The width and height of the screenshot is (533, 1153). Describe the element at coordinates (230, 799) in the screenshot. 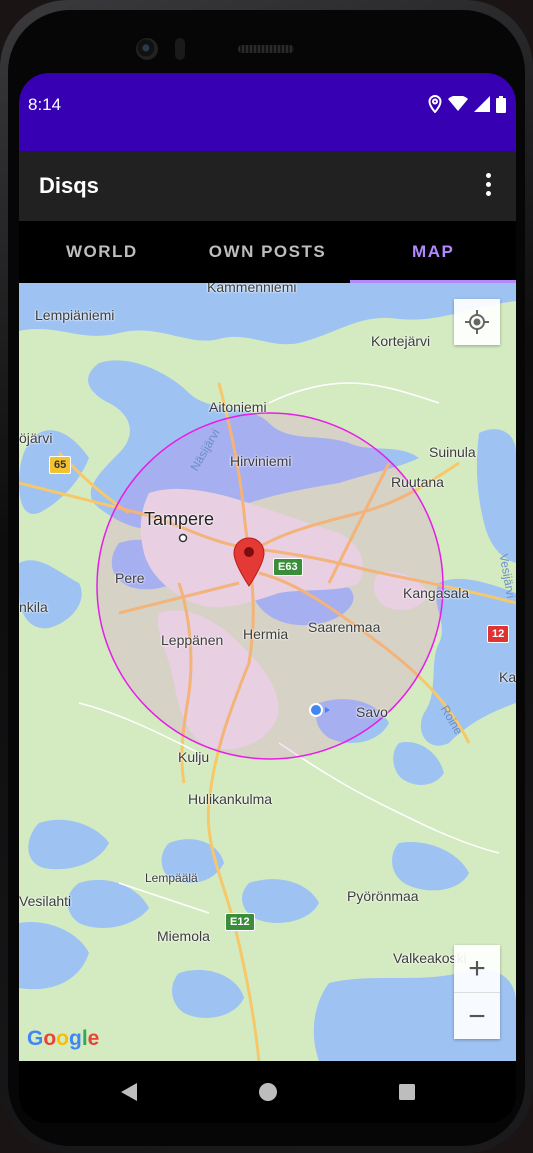

I see `map-label-hulikankulma: Hulikankulma` at that location.